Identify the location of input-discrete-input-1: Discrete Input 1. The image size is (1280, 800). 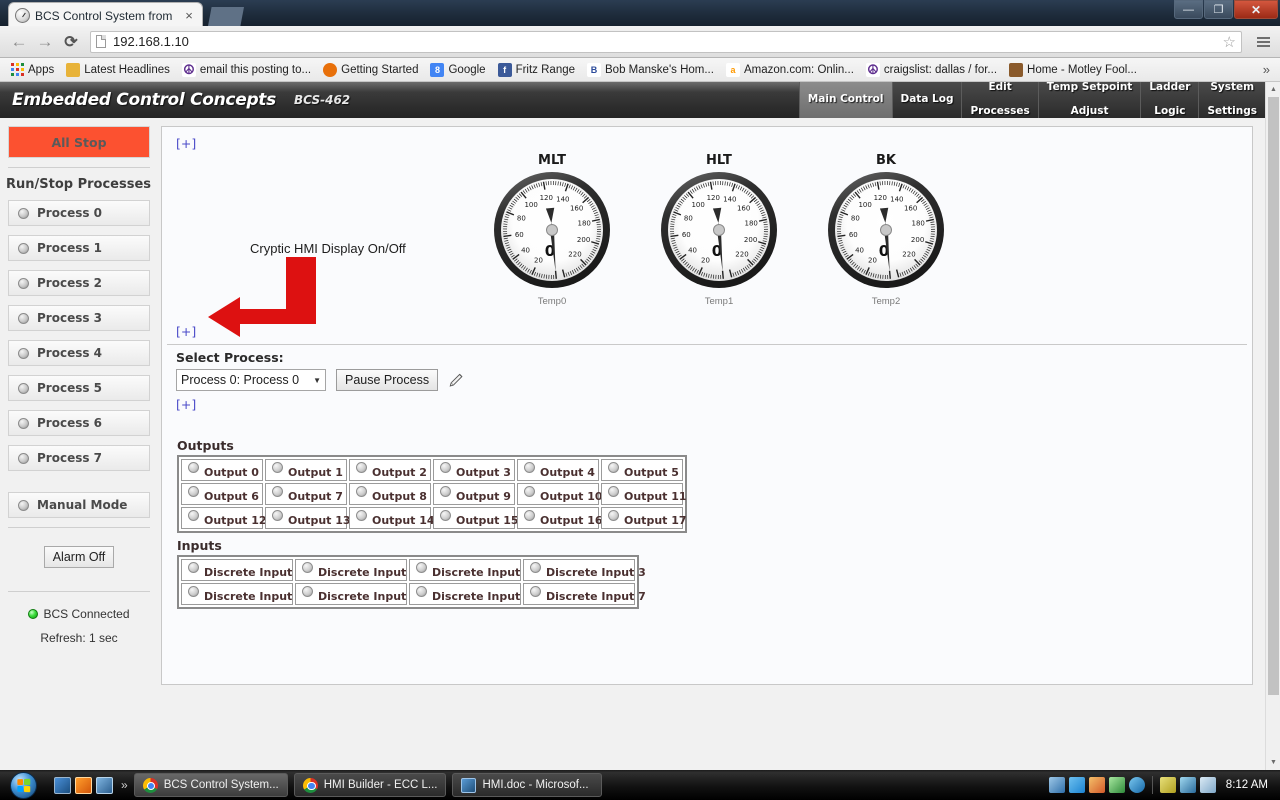
(356, 570).